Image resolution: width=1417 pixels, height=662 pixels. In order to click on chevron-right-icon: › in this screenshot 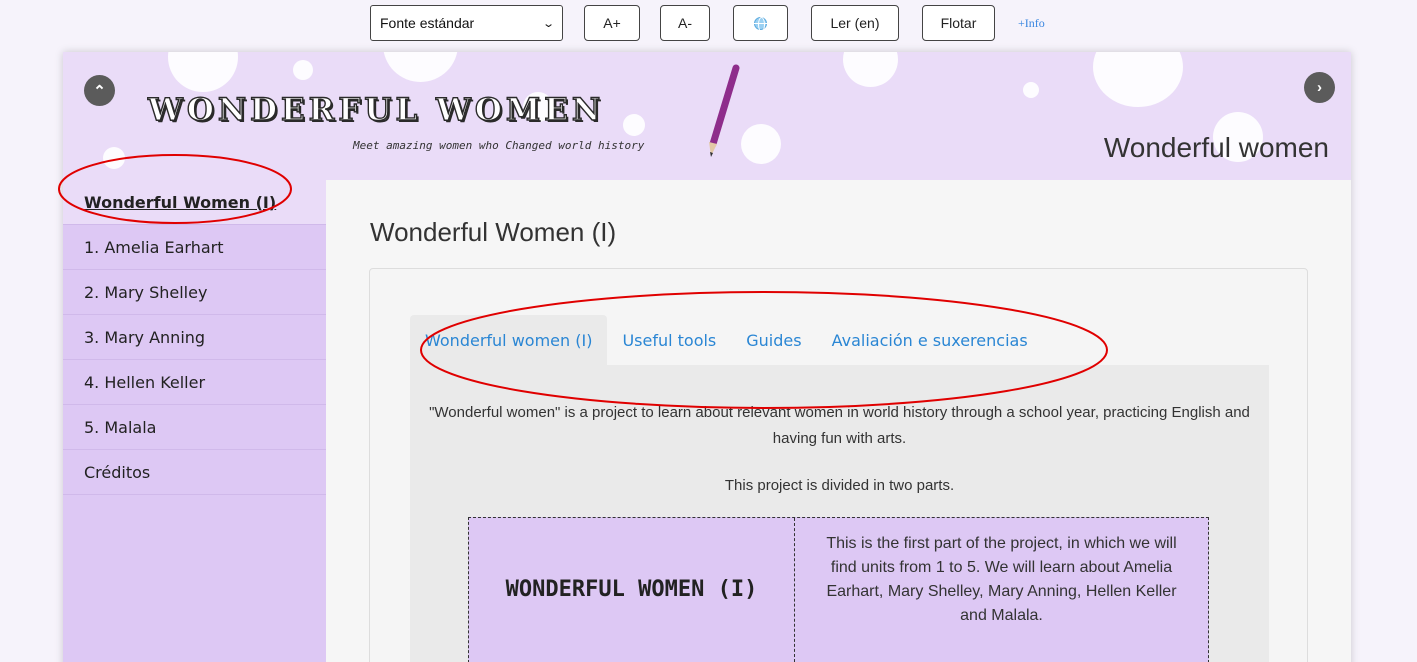, I will do `click(1319, 87)`.